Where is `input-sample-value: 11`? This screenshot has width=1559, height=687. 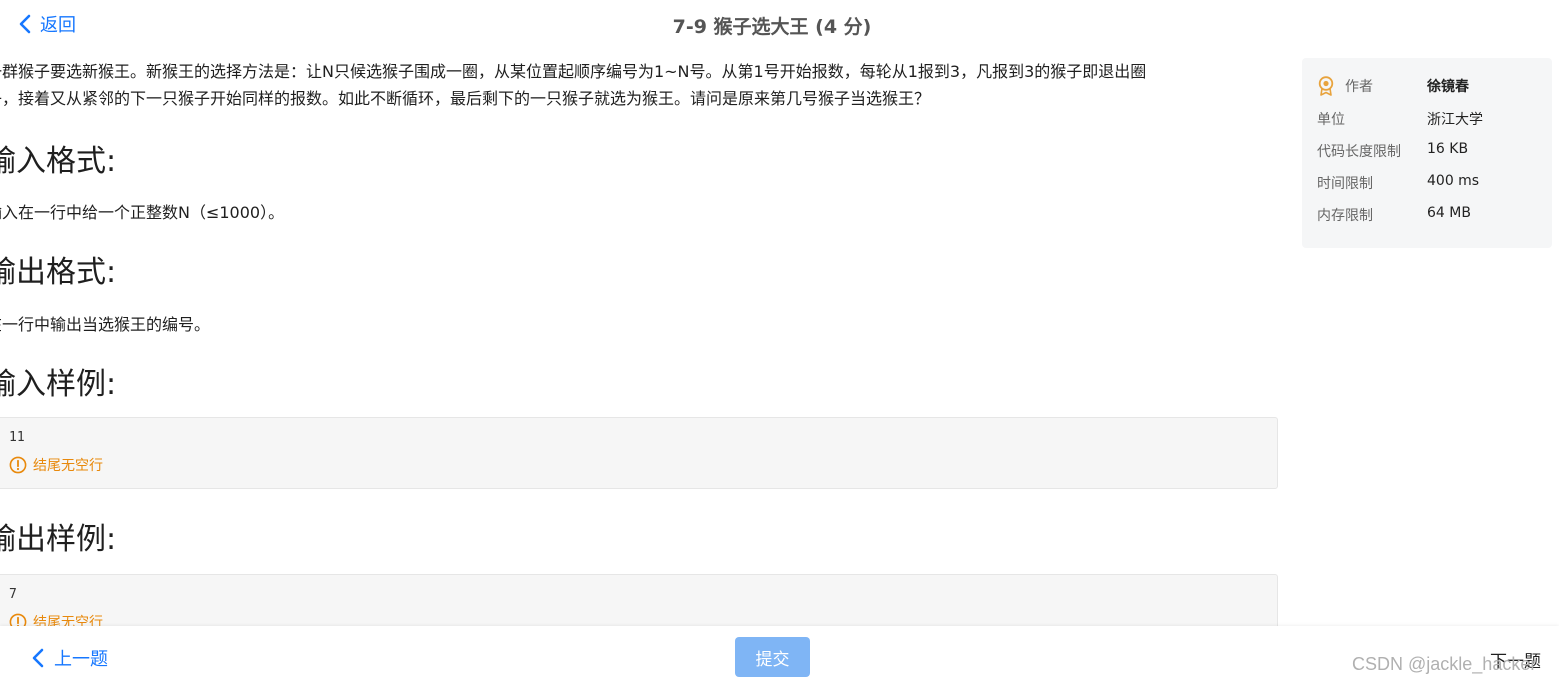
input-sample-value: 11 is located at coordinates (17, 437).